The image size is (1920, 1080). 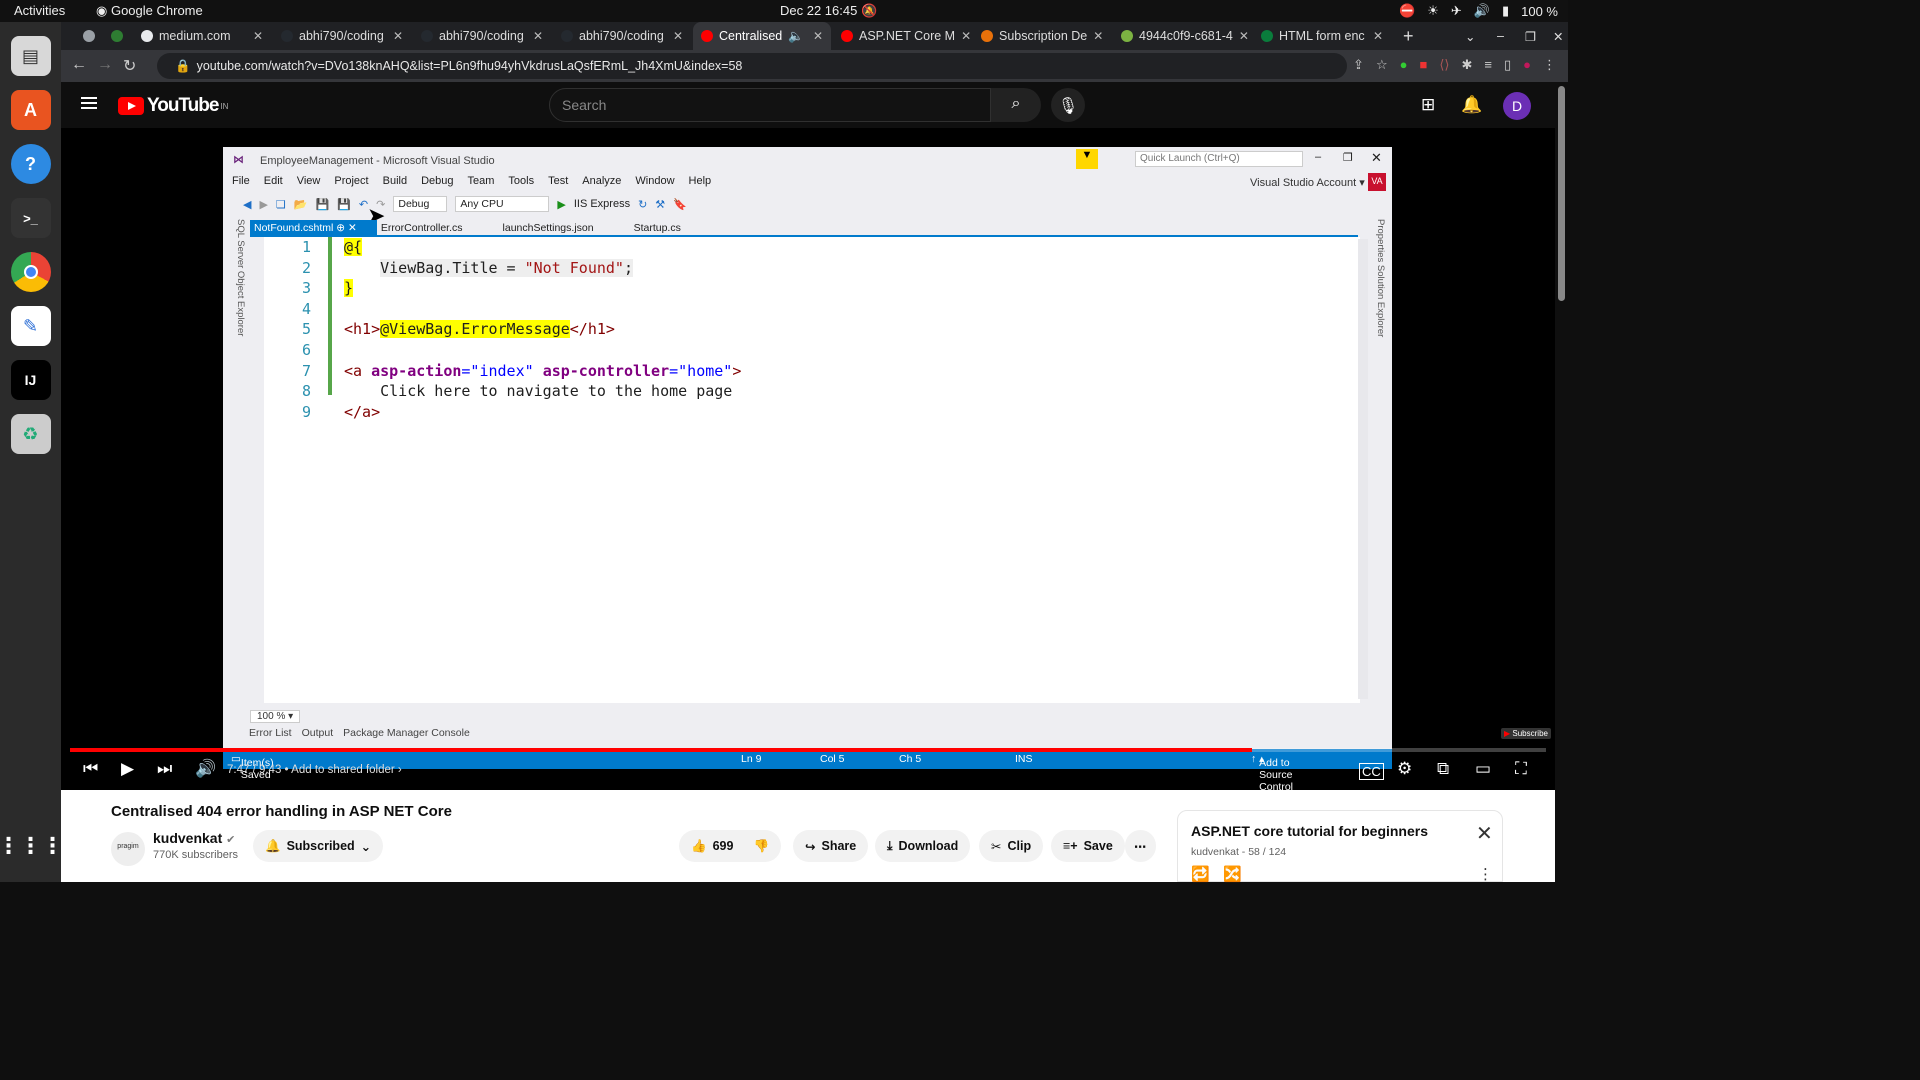 I want to click on download-button: ⤓ Download, so click(x=923, y=846).